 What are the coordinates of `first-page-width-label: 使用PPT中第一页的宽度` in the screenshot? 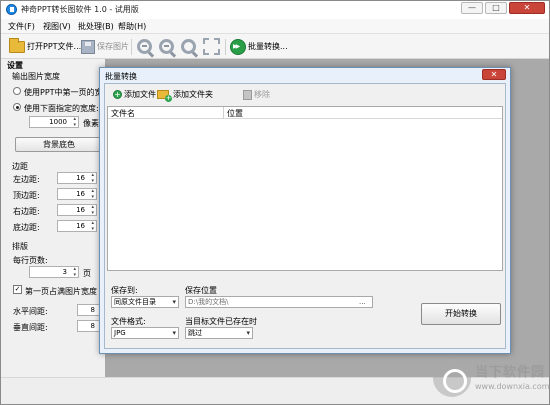 It's located at (67, 92).